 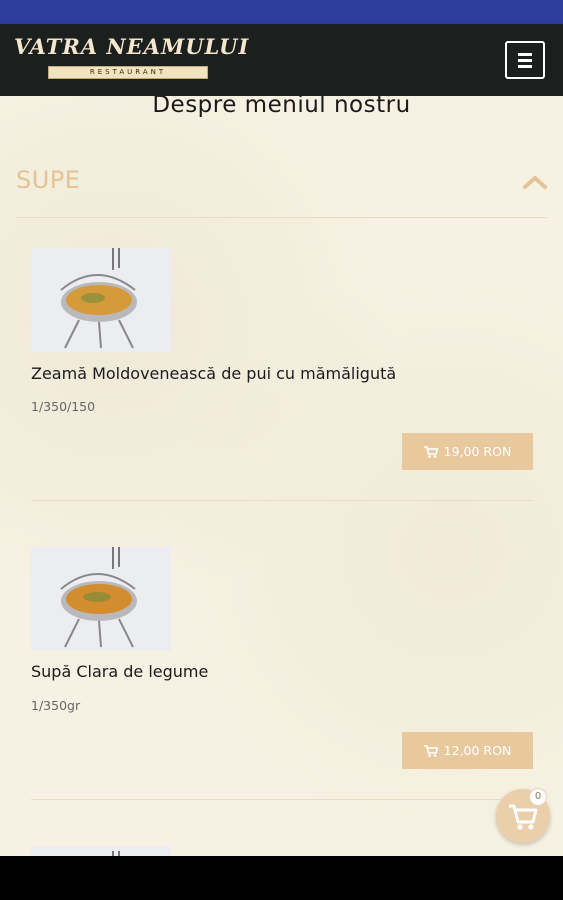 I want to click on item-price: 12,00 RON, so click(x=477, y=750).